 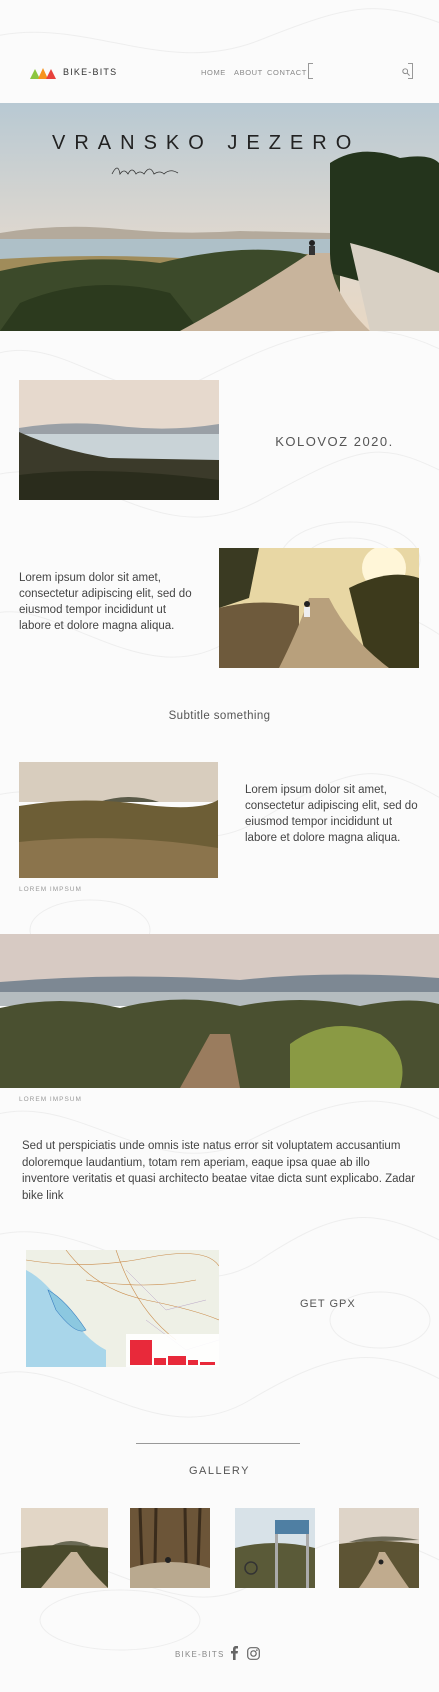 I want to click on get-gpx-link: GET GPX, so click(x=328, y=1304).